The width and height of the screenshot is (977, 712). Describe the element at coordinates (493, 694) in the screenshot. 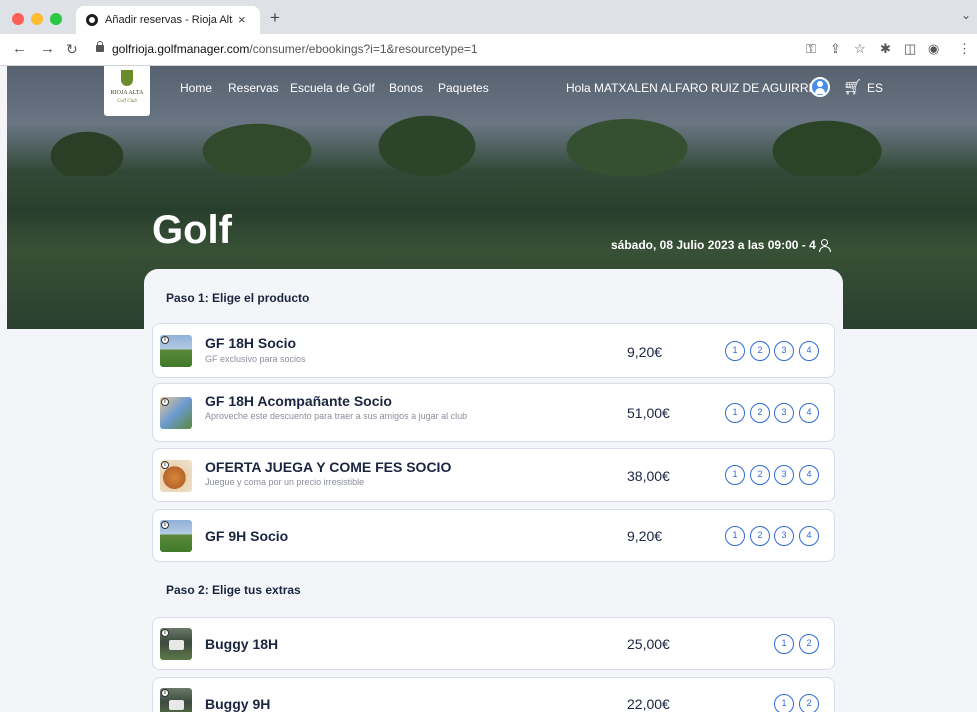

I see `extra-card: i Buggy 9H 22,00€ 1 2` at that location.